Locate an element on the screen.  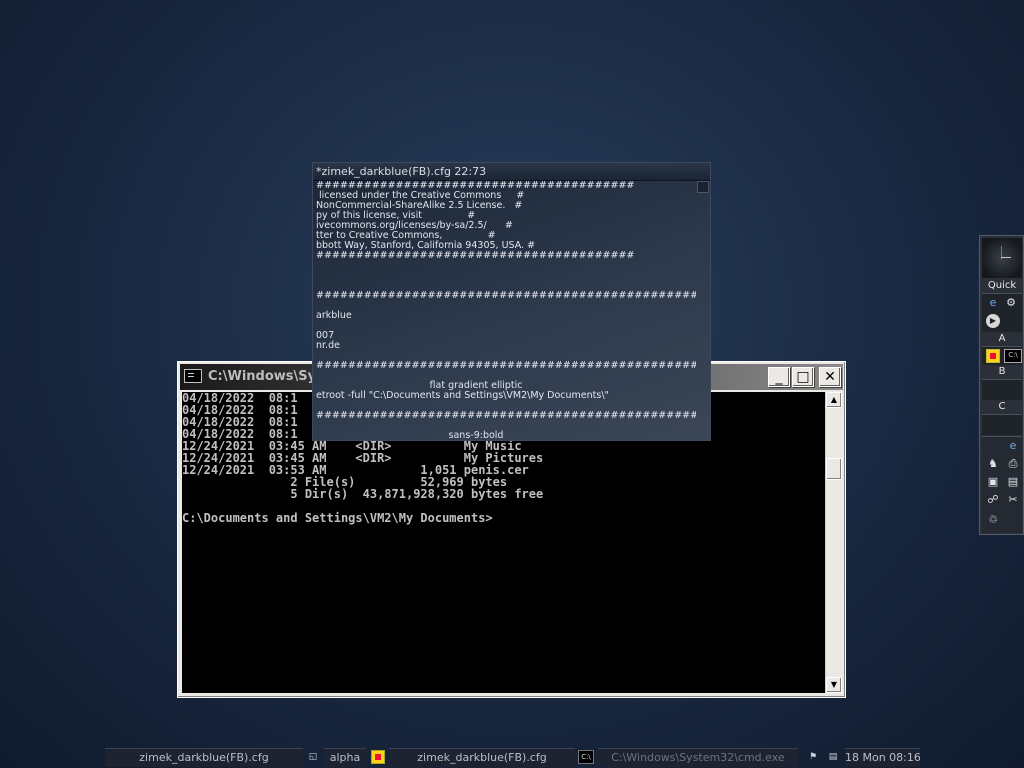
scroll-up-arrow-icon: ▲ is located at coordinates (834, 400).